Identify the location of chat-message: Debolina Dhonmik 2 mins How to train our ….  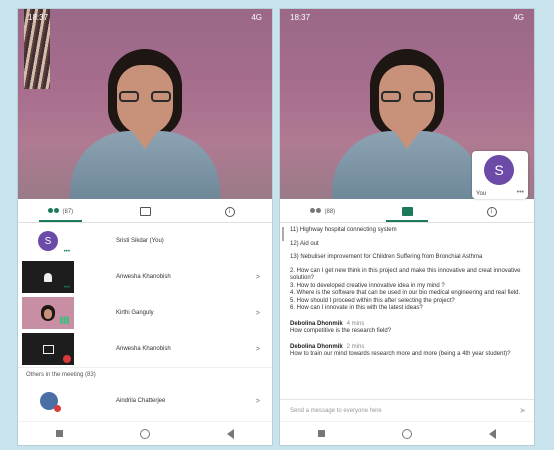
(408, 351).